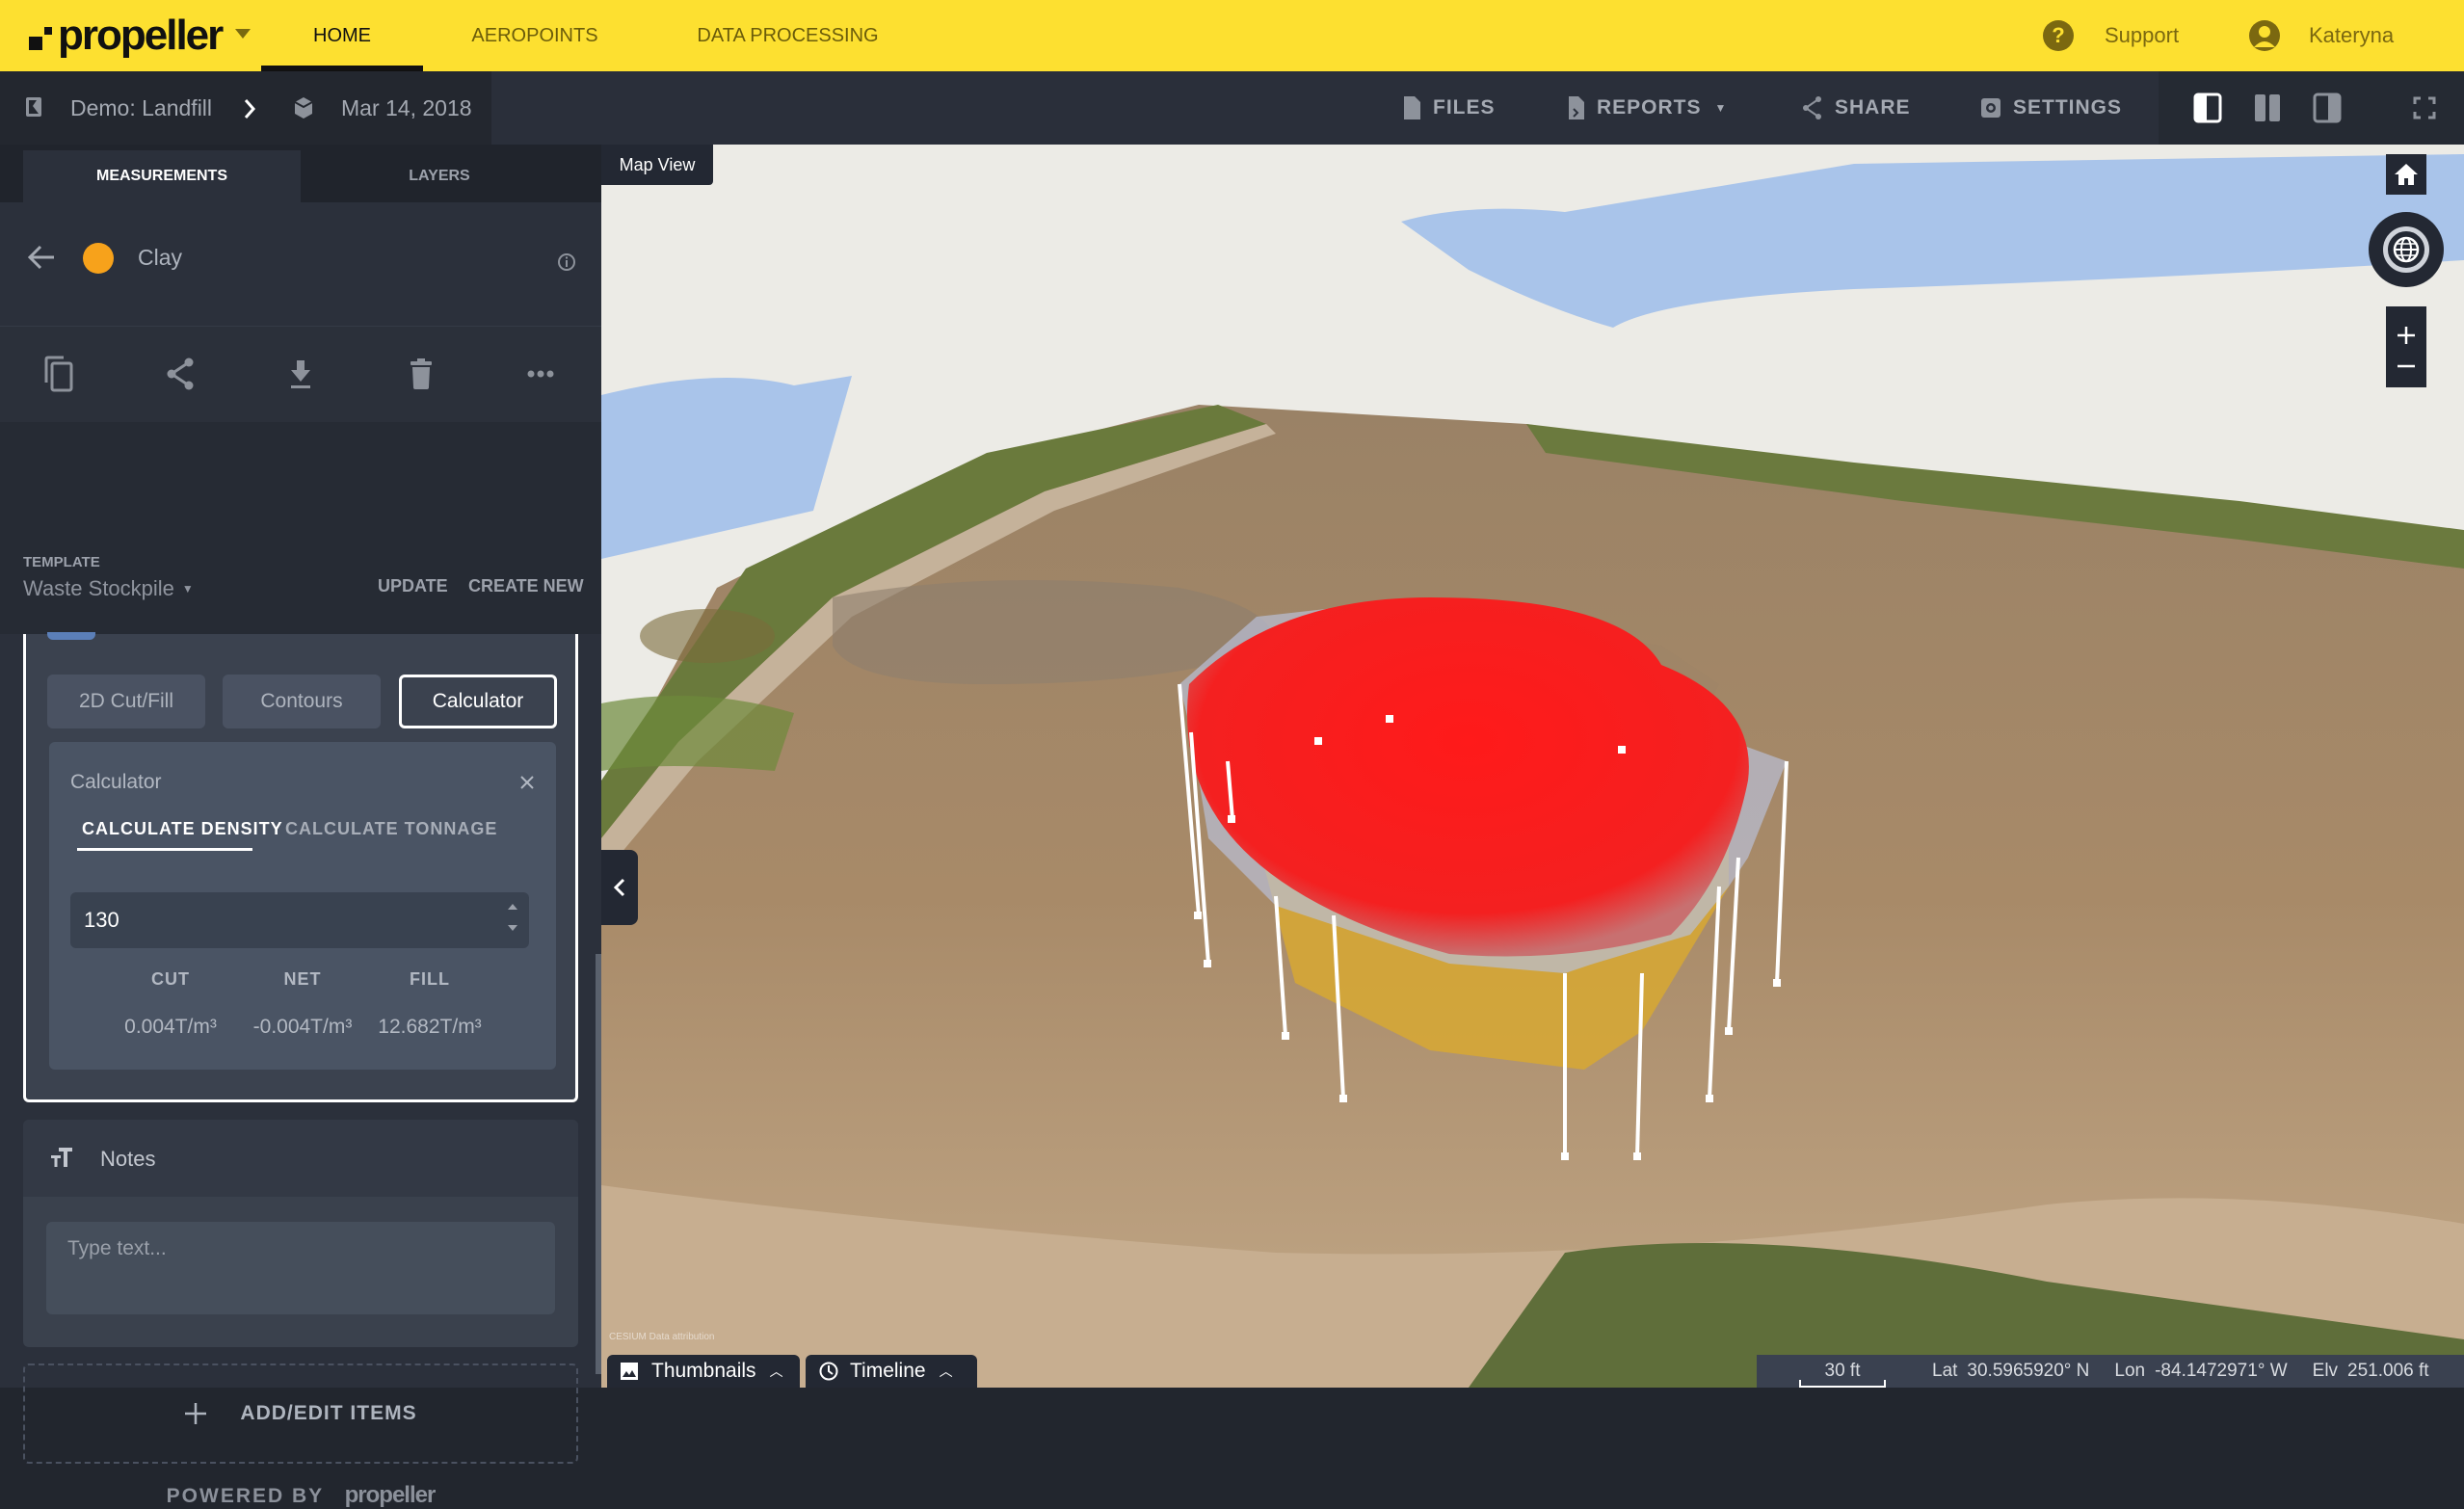 The width and height of the screenshot is (2464, 1509). I want to click on create-template-button: CREATE NEW, so click(526, 586).